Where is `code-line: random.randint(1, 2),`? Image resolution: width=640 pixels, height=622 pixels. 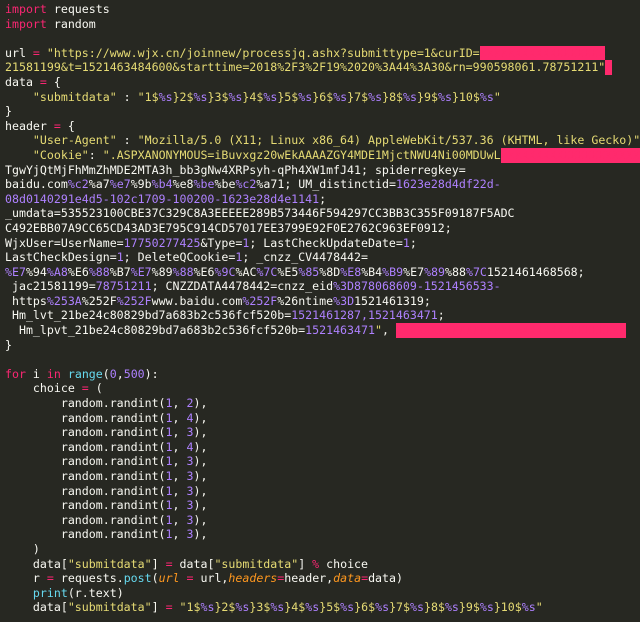 code-line: random.randint(1, 2), is located at coordinates (322, 403).